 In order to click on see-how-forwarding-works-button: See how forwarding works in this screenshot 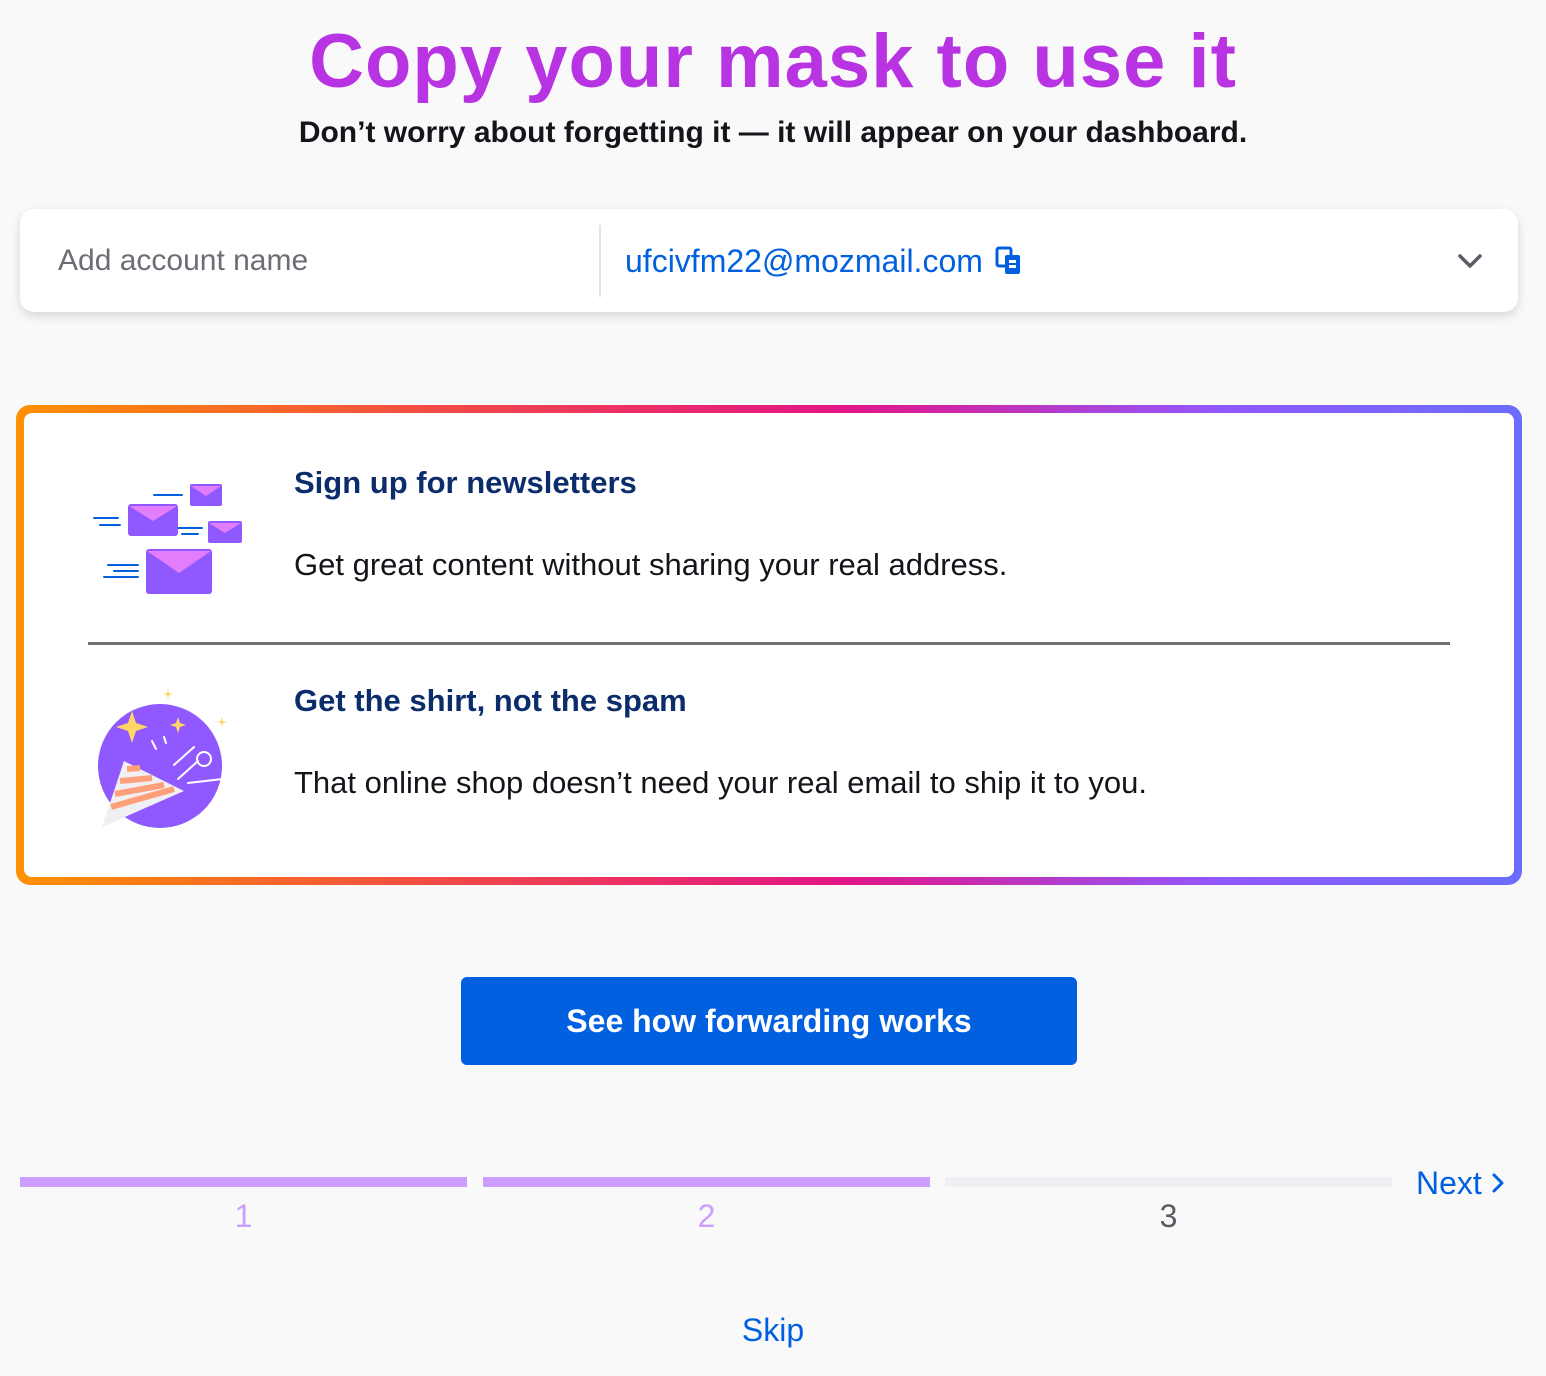, I will do `click(769, 1021)`.